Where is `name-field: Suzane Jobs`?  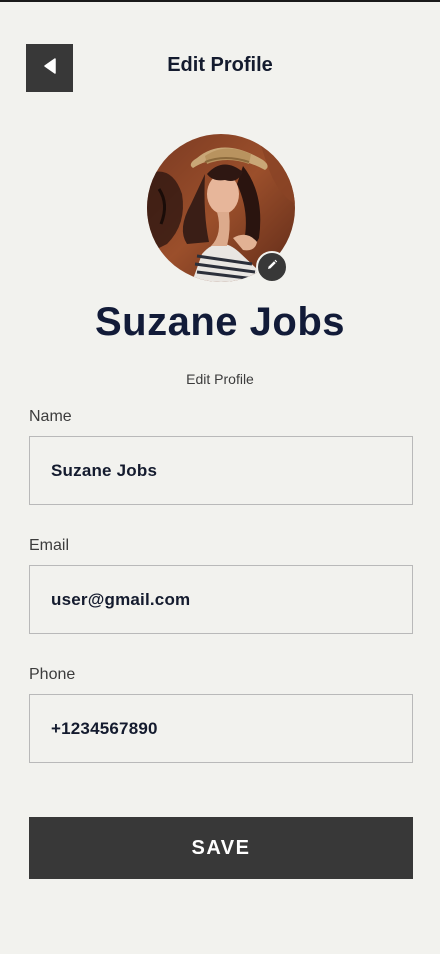
name-field: Suzane Jobs is located at coordinates (221, 470).